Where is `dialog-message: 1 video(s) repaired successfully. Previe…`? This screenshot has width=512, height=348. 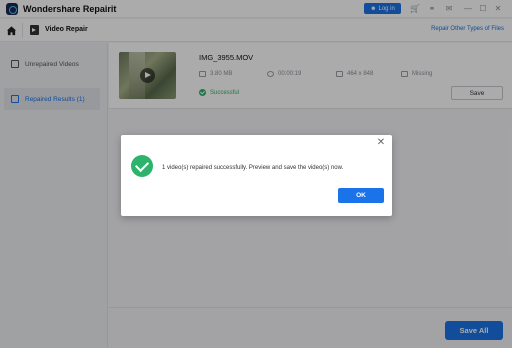 dialog-message: 1 video(s) repaired successfully. Previe… is located at coordinates (253, 168).